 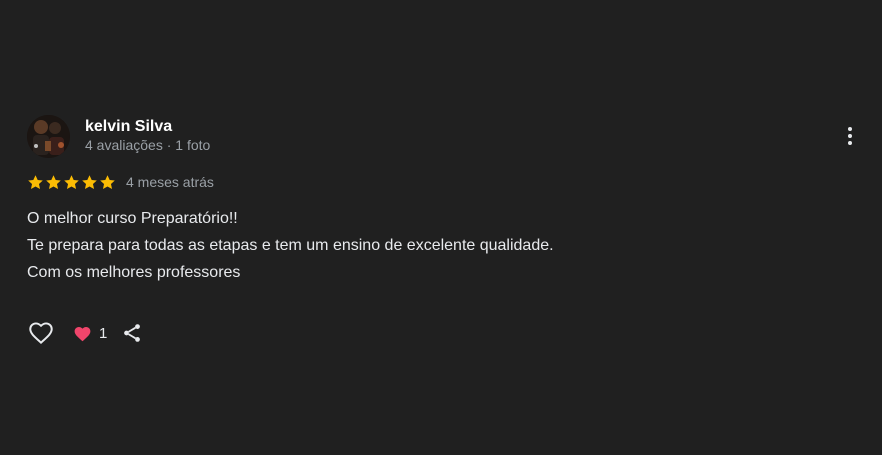 I want to click on more-options-button, so click(x=850, y=136).